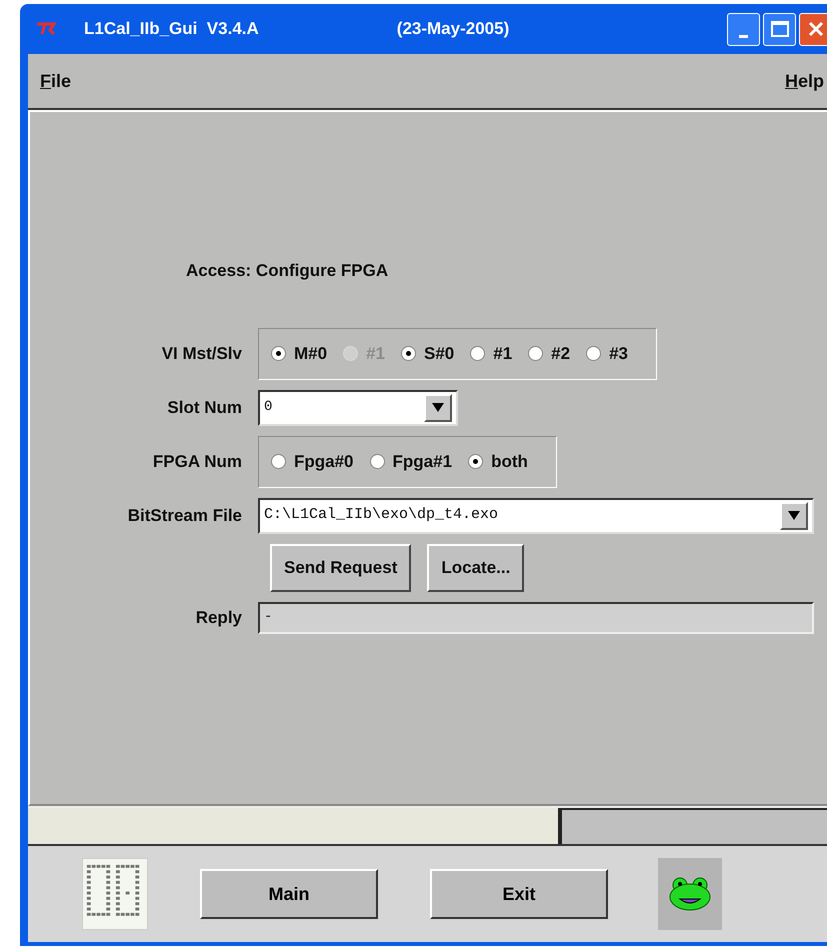 Image resolution: width=827 pixels, height=949 pixels. What do you see at coordinates (439, 353) in the screenshot?
I see `radio-label: S#0` at bounding box center [439, 353].